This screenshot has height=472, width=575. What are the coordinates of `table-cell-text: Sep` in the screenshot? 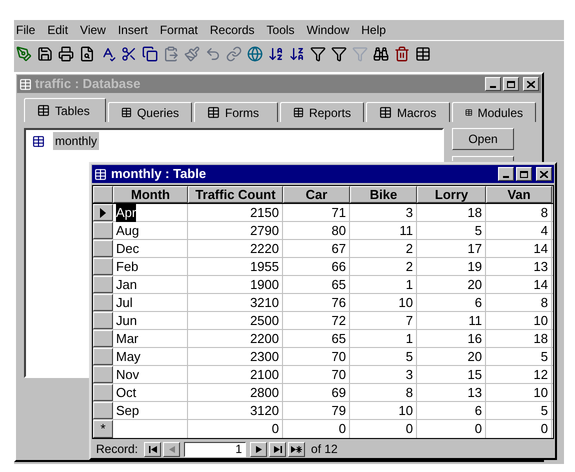 It's located at (128, 411).